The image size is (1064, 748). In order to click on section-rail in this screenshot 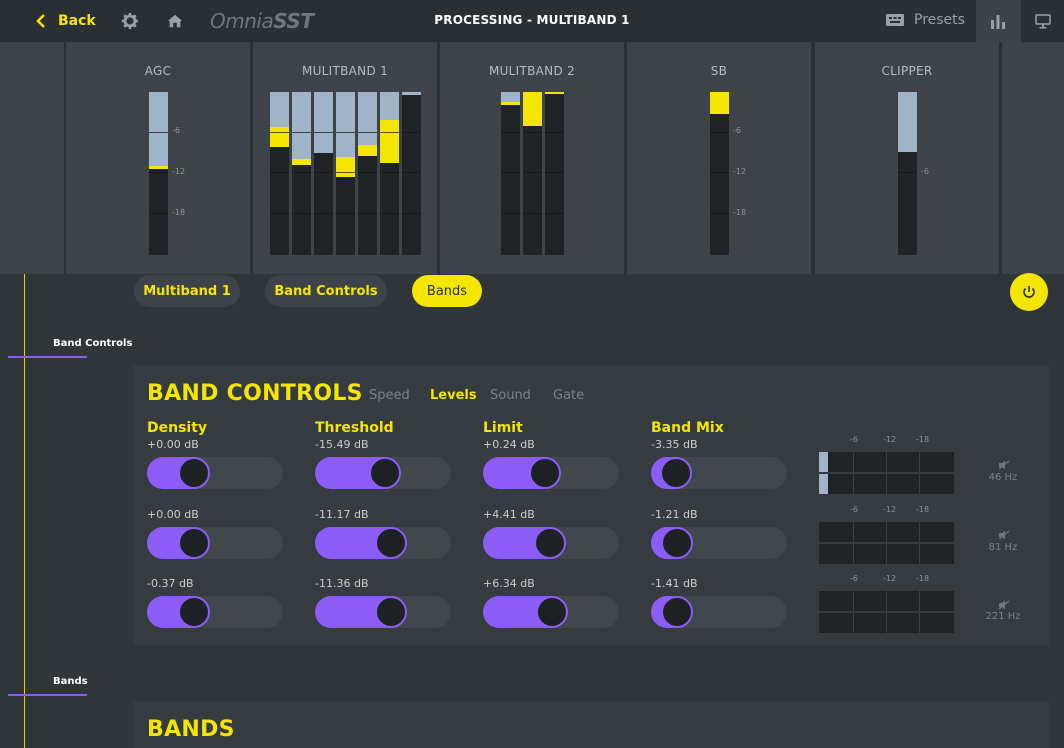, I will do `click(24, 511)`.